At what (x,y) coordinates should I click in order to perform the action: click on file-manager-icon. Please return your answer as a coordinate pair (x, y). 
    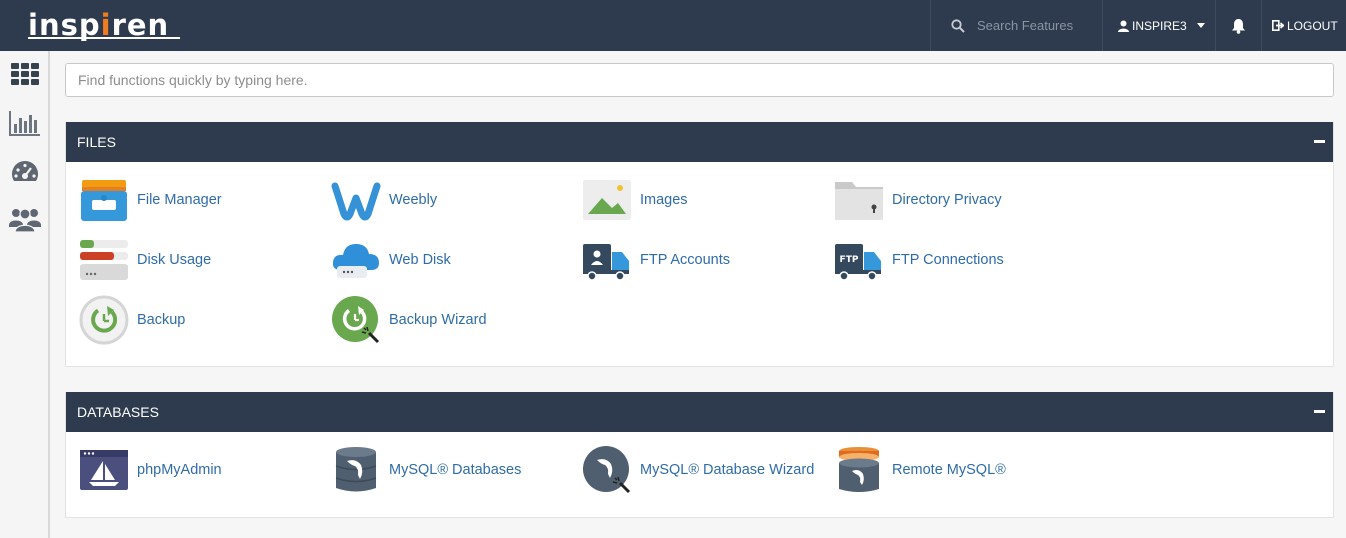
    Looking at the image, I should click on (104, 200).